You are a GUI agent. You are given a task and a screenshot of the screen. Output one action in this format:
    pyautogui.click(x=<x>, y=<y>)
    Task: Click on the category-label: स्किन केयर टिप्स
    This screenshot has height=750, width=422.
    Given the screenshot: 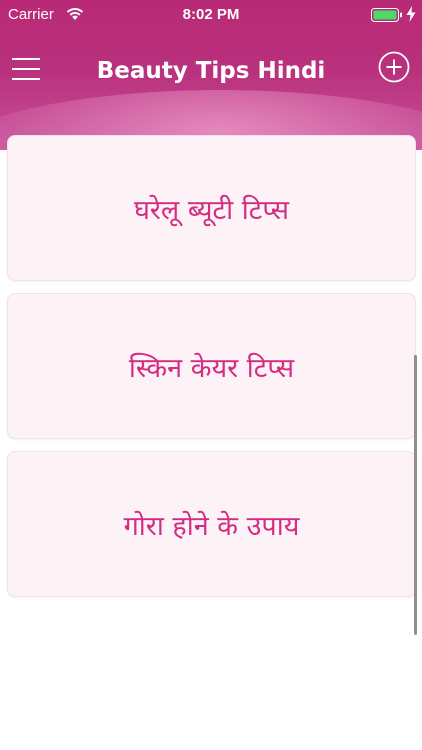 What is the action you would take?
    pyautogui.click(x=211, y=368)
    